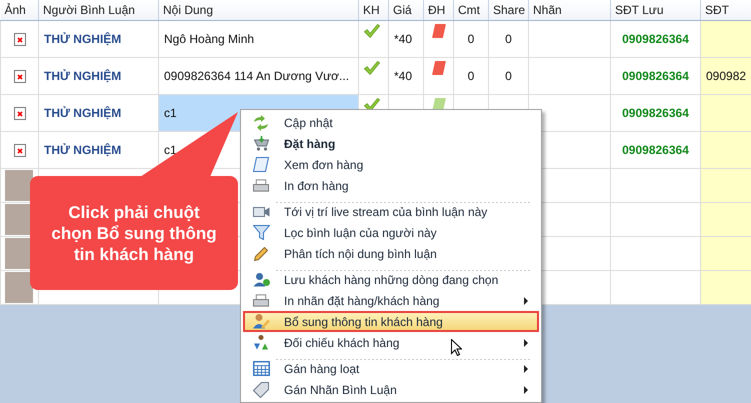  I want to click on column-header: Cmt, so click(471, 10).